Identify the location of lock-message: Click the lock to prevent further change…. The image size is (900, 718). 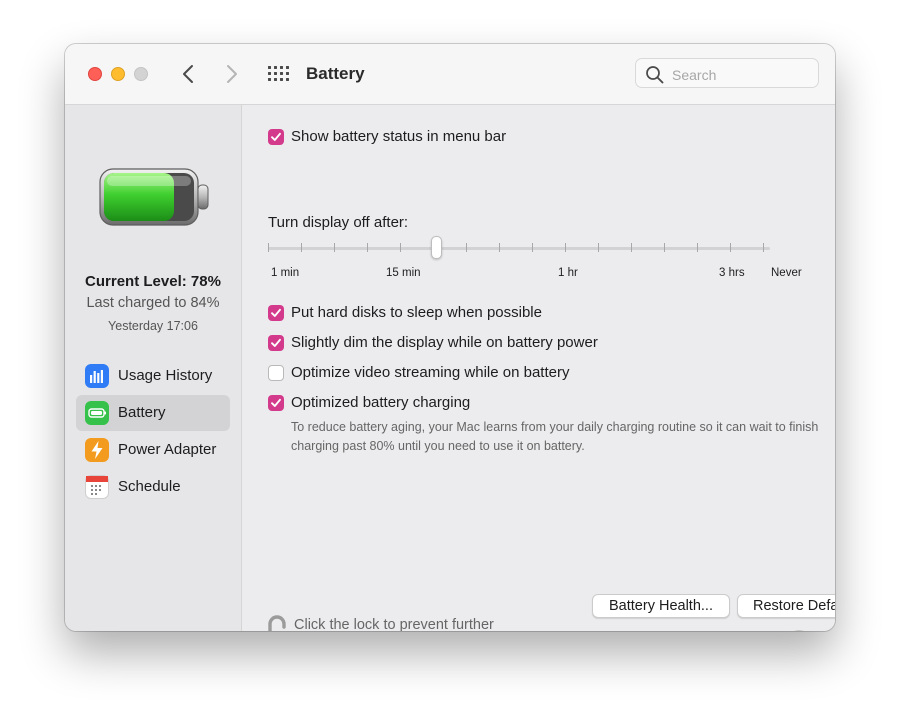
(394, 624).